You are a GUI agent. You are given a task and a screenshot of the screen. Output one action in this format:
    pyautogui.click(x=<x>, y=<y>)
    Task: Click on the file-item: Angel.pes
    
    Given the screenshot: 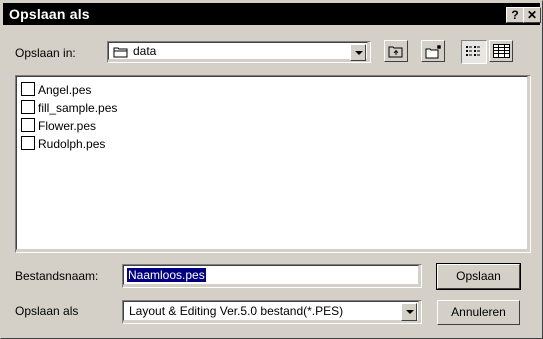 What is the action you would take?
    pyautogui.click(x=56, y=91)
    